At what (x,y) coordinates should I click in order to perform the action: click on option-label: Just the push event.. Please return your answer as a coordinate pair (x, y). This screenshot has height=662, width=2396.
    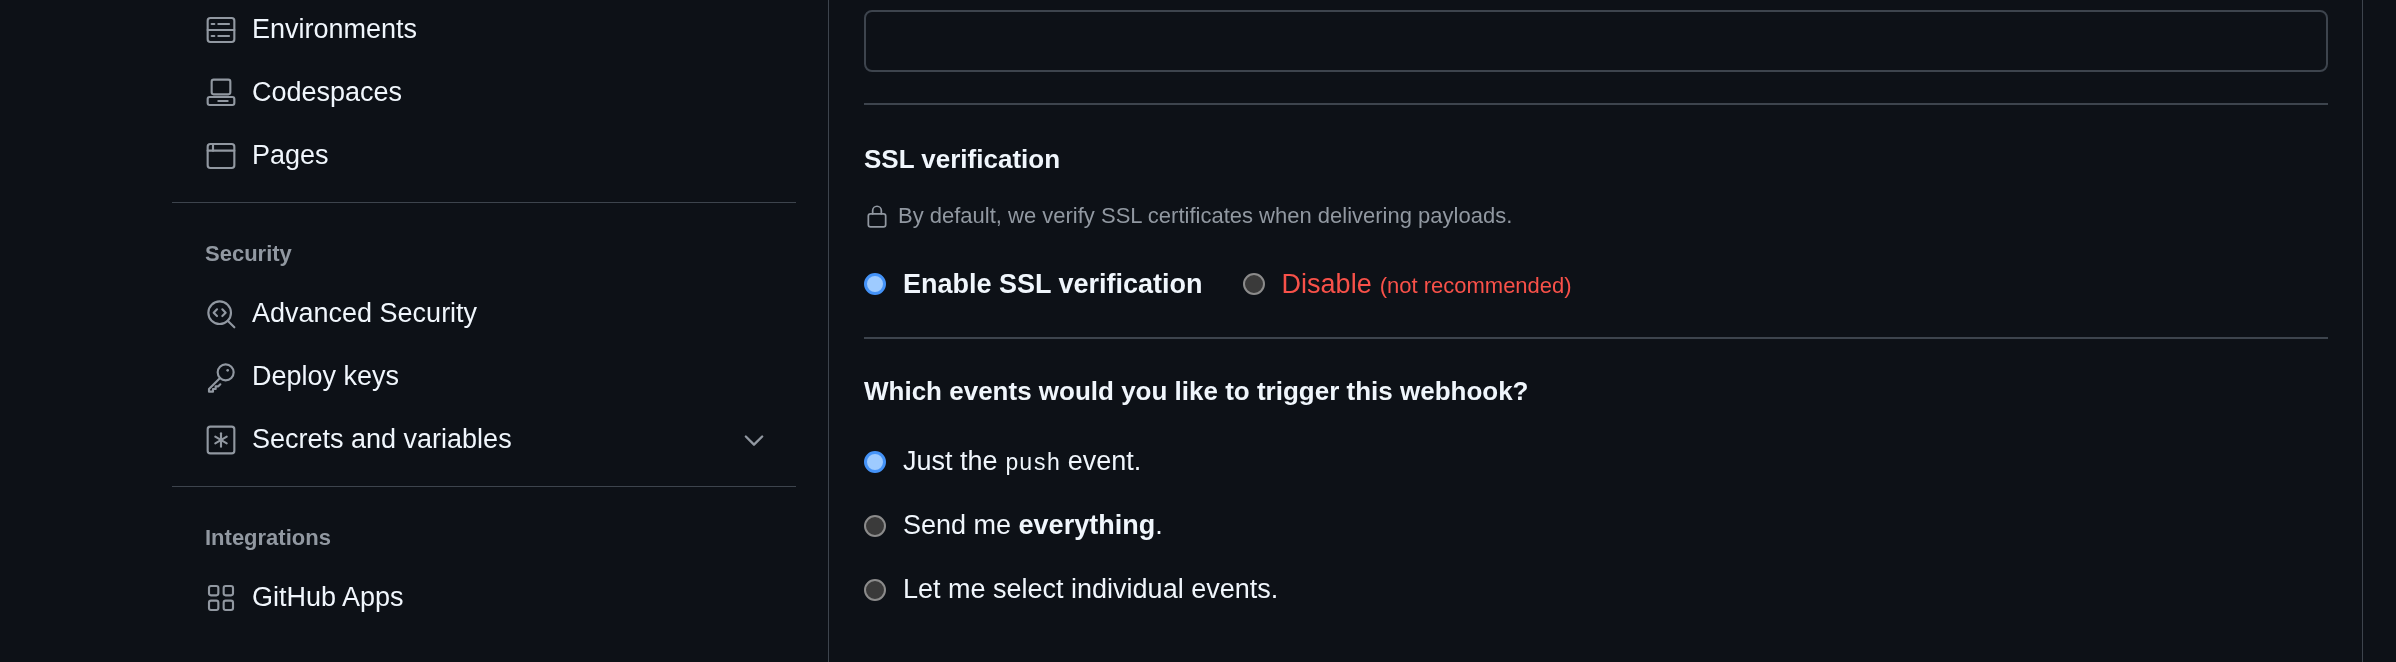
    Looking at the image, I should click on (1022, 461).